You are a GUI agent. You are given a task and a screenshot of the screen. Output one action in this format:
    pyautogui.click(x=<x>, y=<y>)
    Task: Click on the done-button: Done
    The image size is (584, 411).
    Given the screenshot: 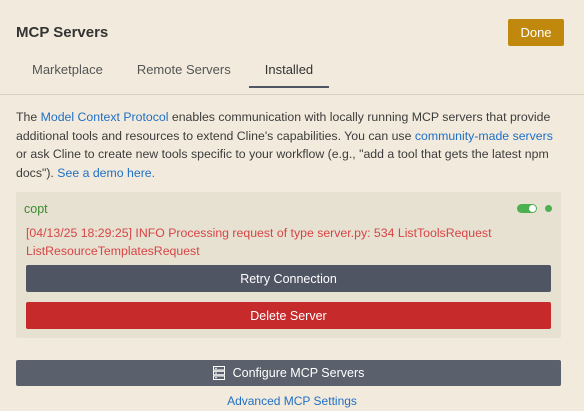 What is the action you would take?
    pyautogui.click(x=536, y=32)
    